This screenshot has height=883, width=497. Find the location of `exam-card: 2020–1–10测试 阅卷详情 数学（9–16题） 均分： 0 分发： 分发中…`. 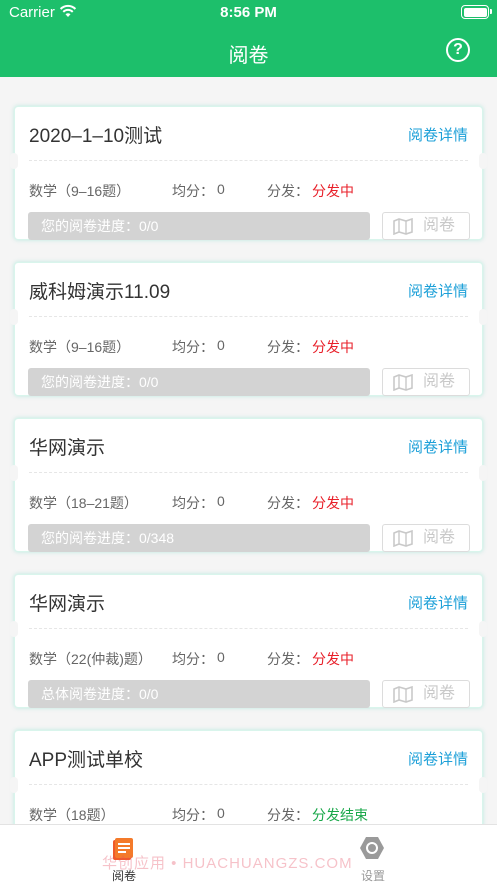

exam-card: 2020–1–10测试 阅卷详情 数学（9–16题） 均分： 0 分发： 分发中… is located at coordinates (248, 173).